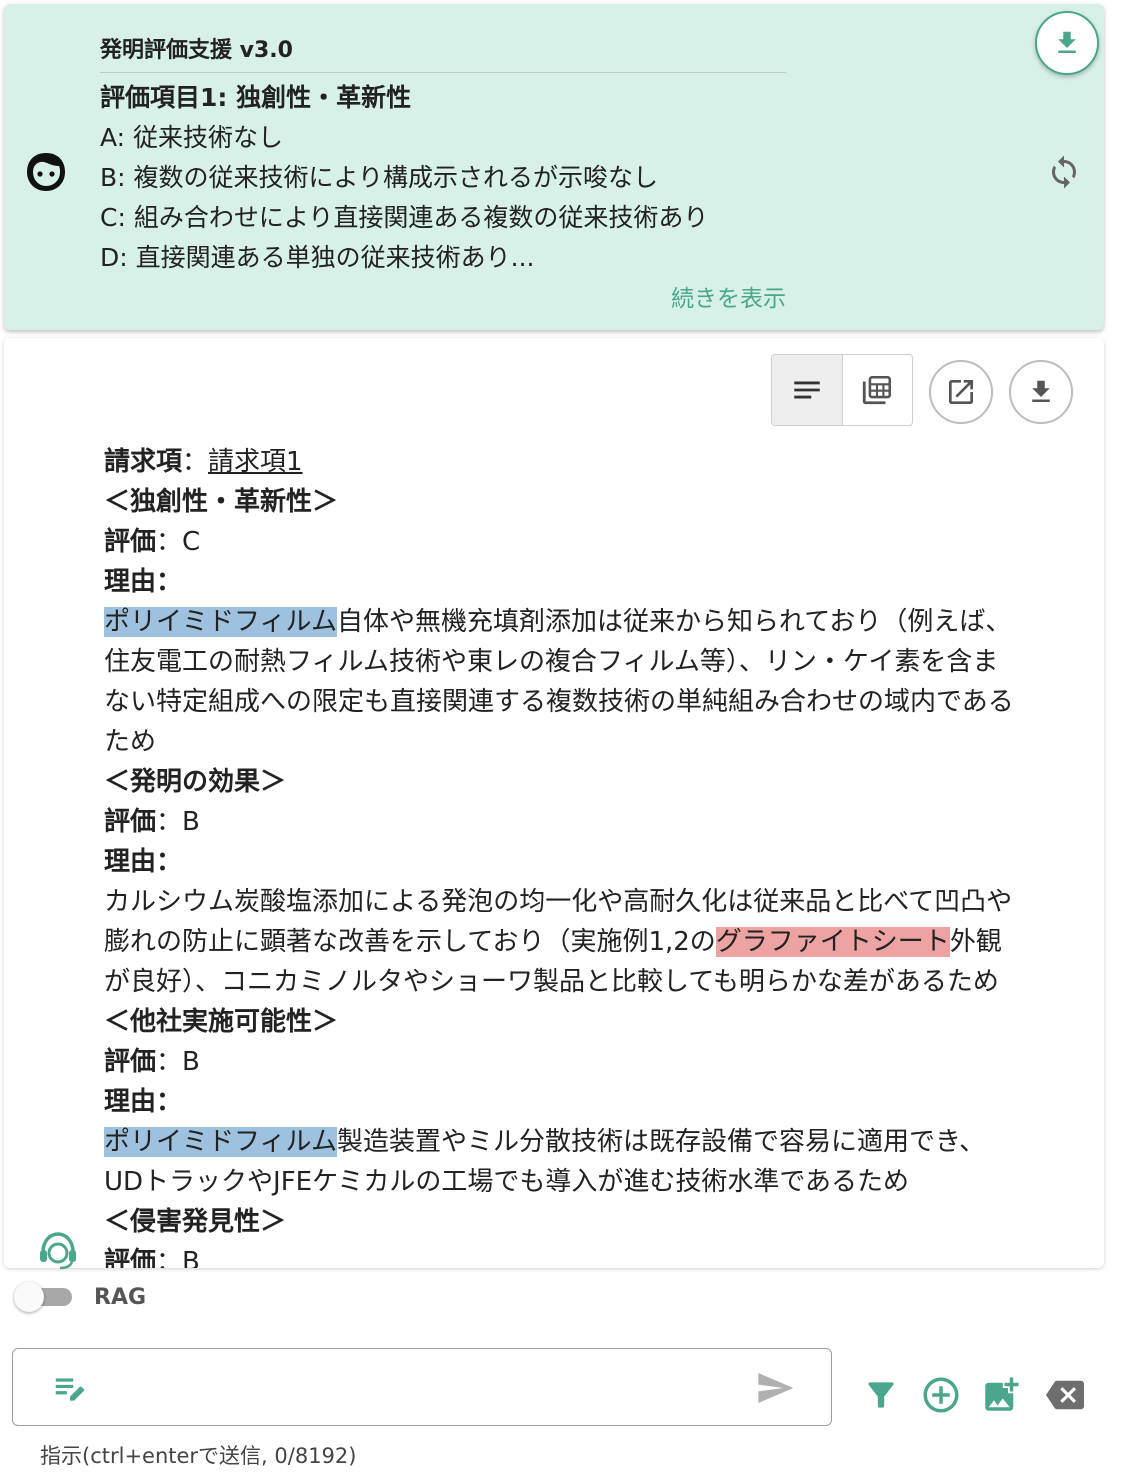  I want to click on card-title: 発明評価支援 v3.0, so click(443, 52).